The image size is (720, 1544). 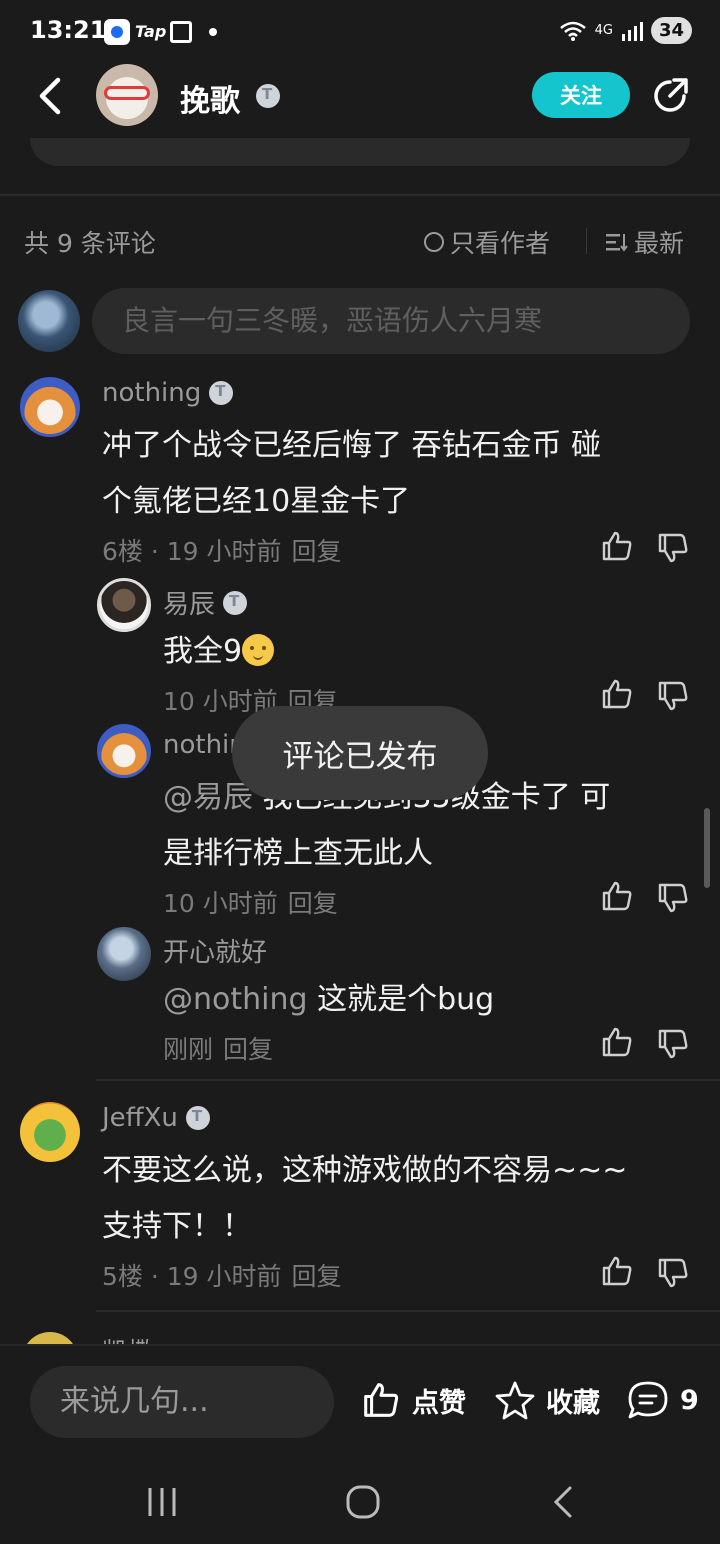 I want to click on like-button: 点赞, so click(x=413, y=1400).